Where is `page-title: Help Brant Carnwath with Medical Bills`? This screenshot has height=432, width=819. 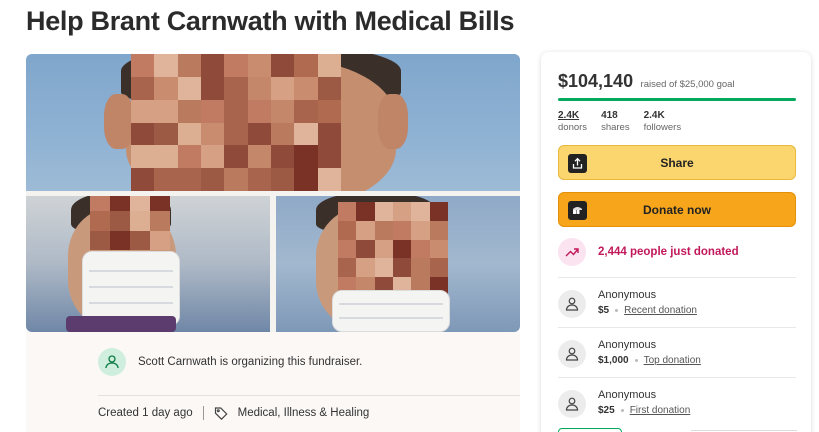 page-title: Help Brant Carnwath with Medical Bills is located at coordinates (270, 21).